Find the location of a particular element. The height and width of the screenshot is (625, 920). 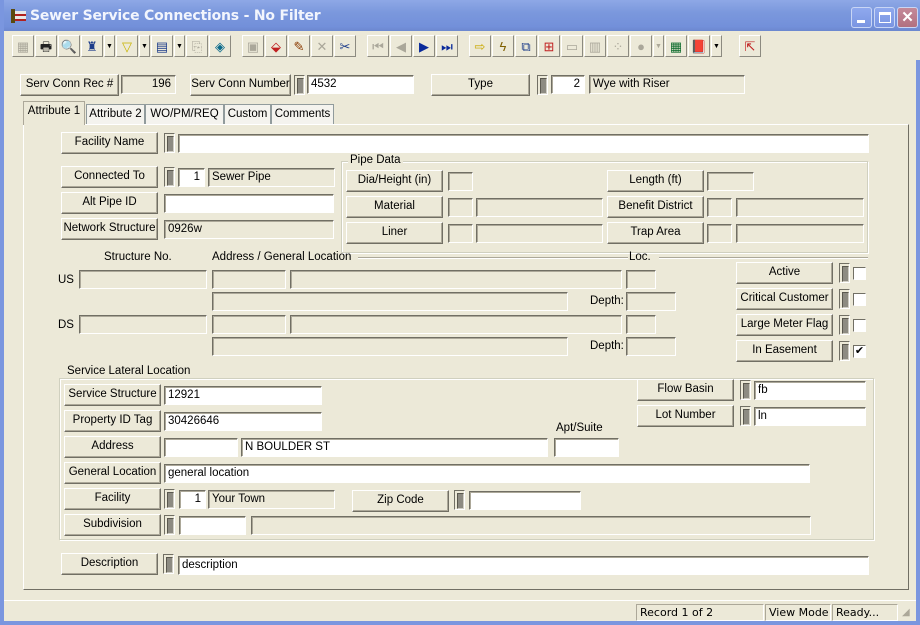

lot-number-lock is located at coordinates (745, 416).